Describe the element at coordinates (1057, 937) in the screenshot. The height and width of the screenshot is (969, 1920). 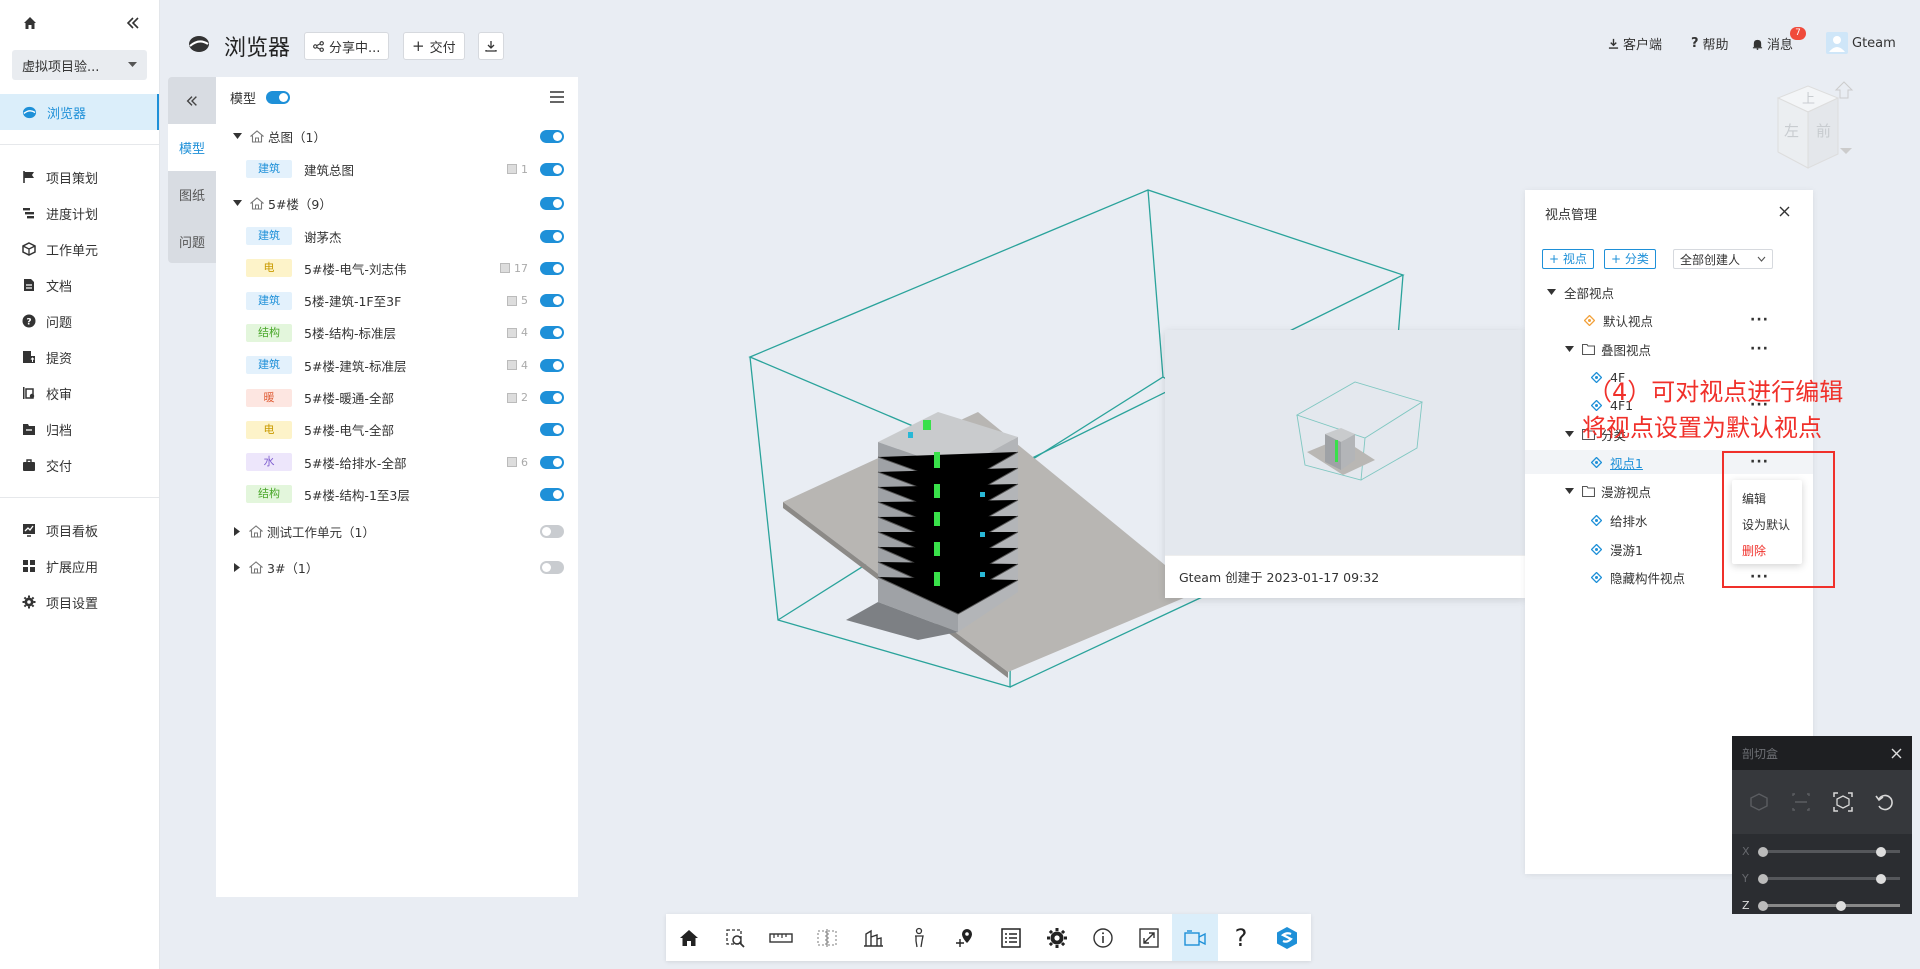
I see `settings-button` at that location.